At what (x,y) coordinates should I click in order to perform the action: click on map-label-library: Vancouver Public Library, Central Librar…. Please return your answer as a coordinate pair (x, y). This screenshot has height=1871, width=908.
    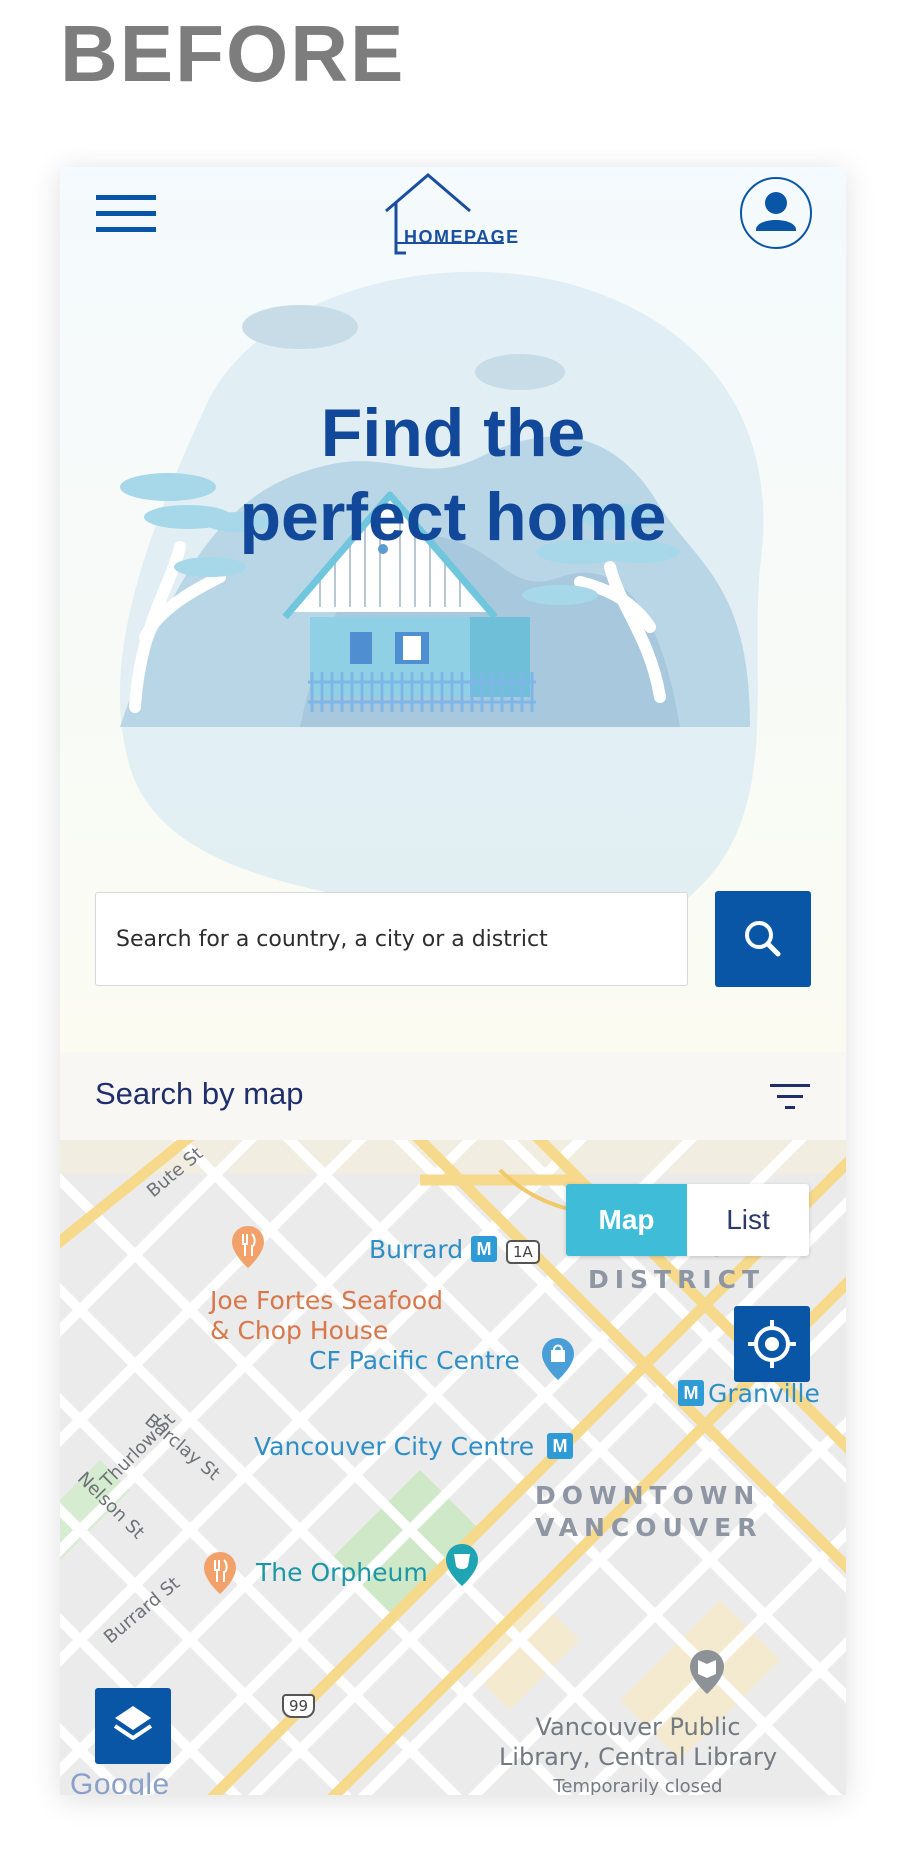
    Looking at the image, I should click on (638, 1753).